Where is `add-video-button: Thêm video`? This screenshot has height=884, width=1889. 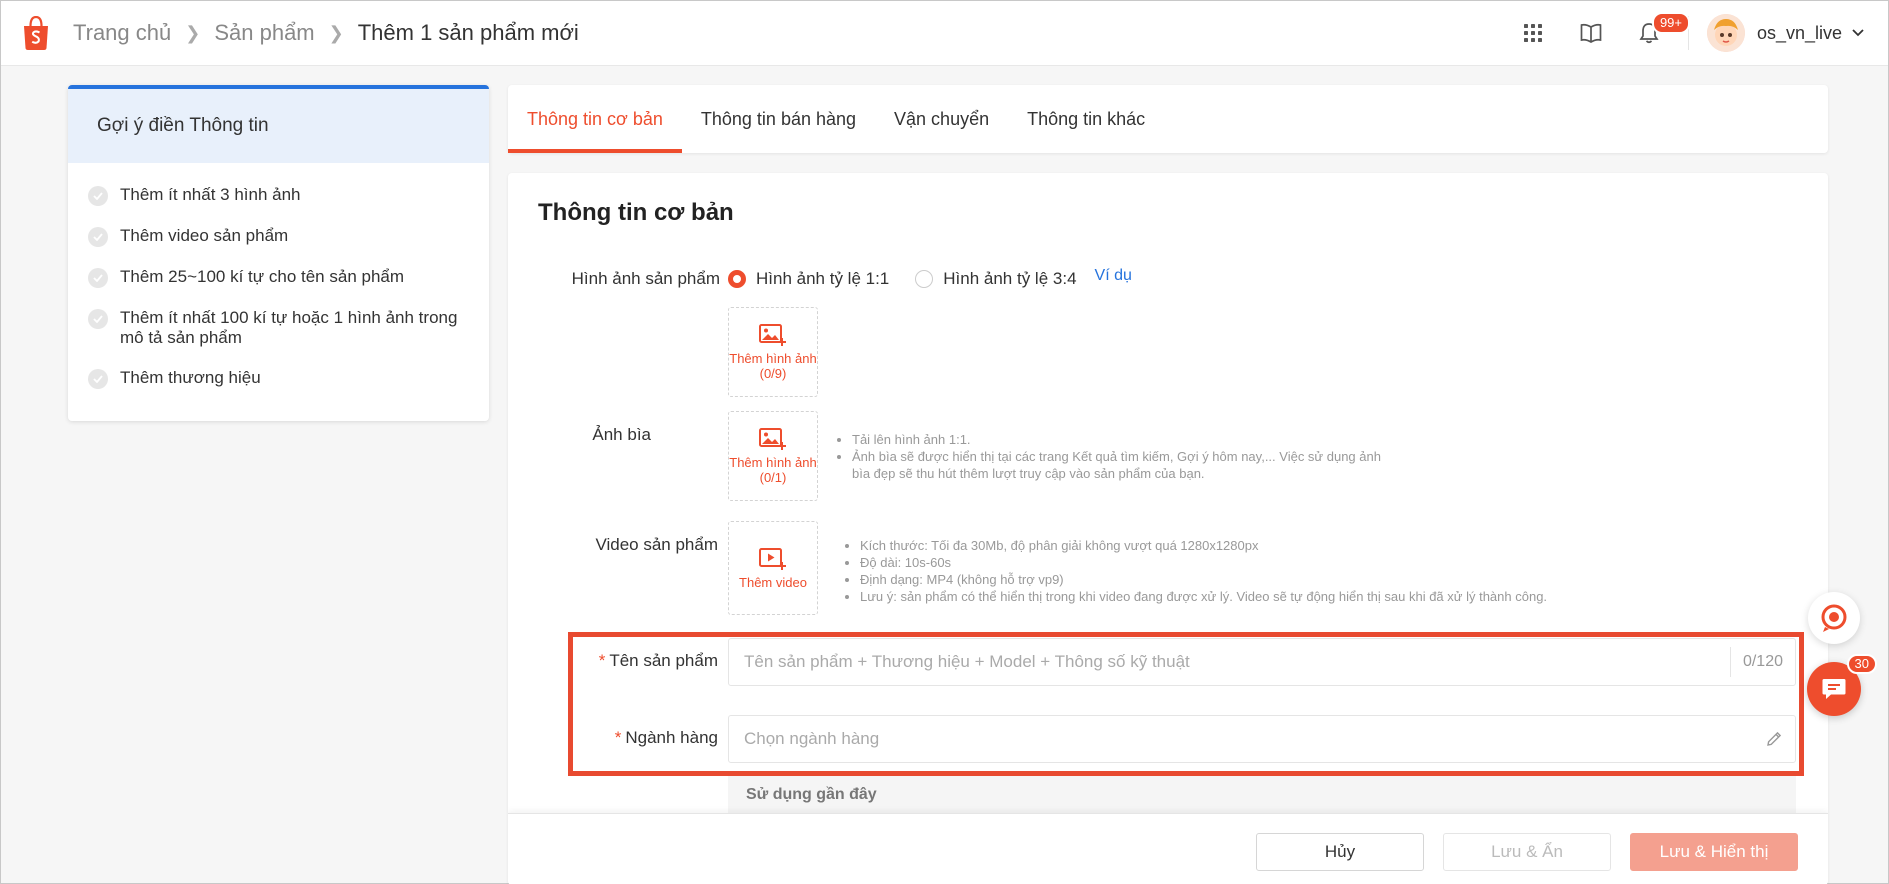 add-video-button: Thêm video is located at coordinates (773, 568).